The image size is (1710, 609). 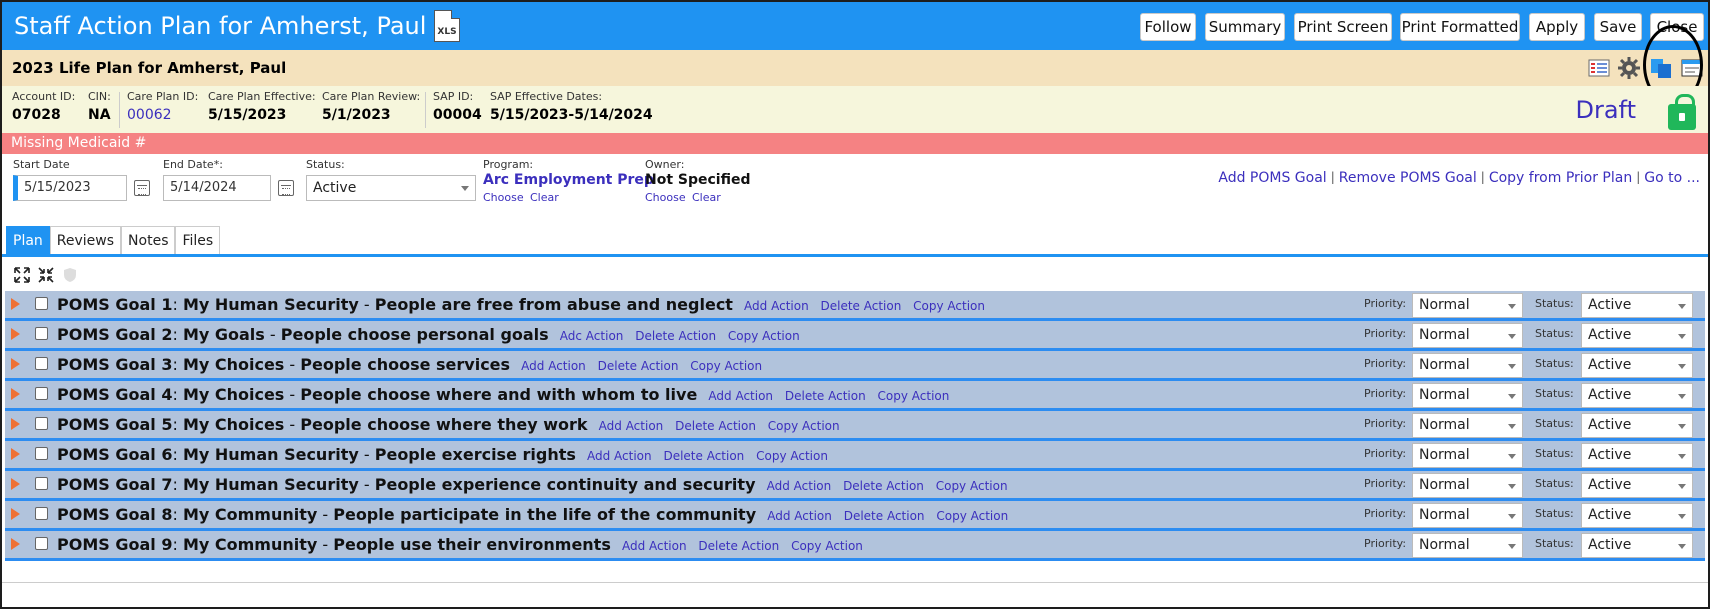 What do you see at coordinates (217, 188) in the screenshot?
I see `end-date-input: 5/14/2024` at bounding box center [217, 188].